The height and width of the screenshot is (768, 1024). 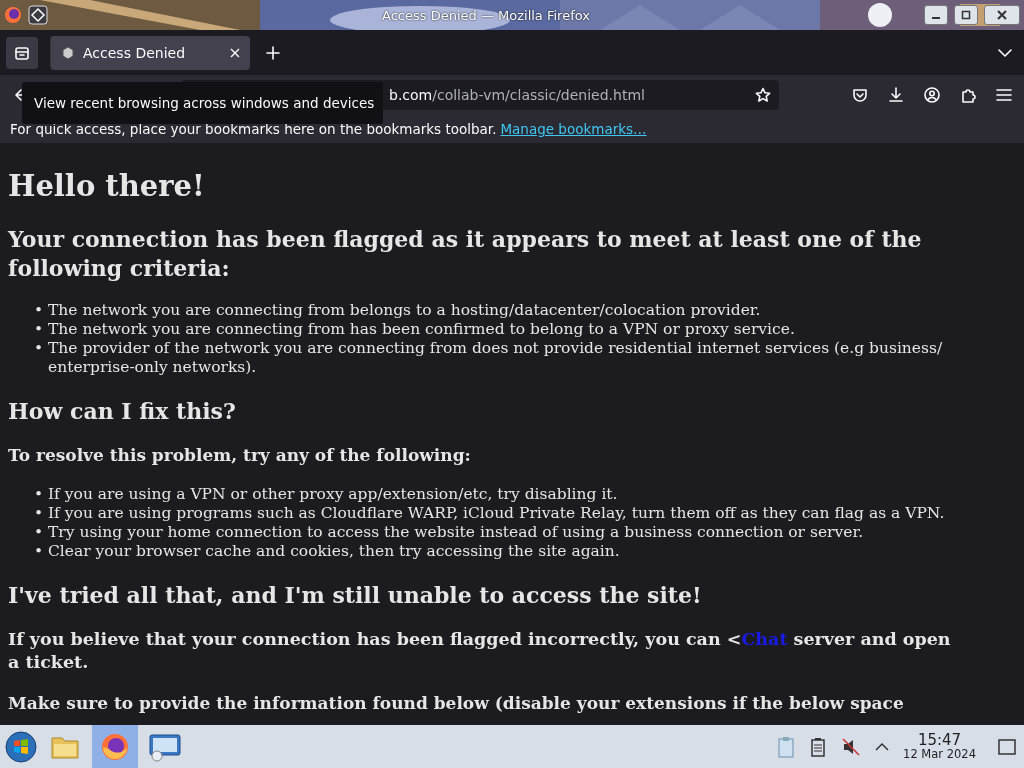 What do you see at coordinates (496, 358) in the screenshot?
I see `list-item: The provider of the network you are connecting from does not provide residential internet services (e.g business/ enterprise-only networks).` at bounding box center [496, 358].